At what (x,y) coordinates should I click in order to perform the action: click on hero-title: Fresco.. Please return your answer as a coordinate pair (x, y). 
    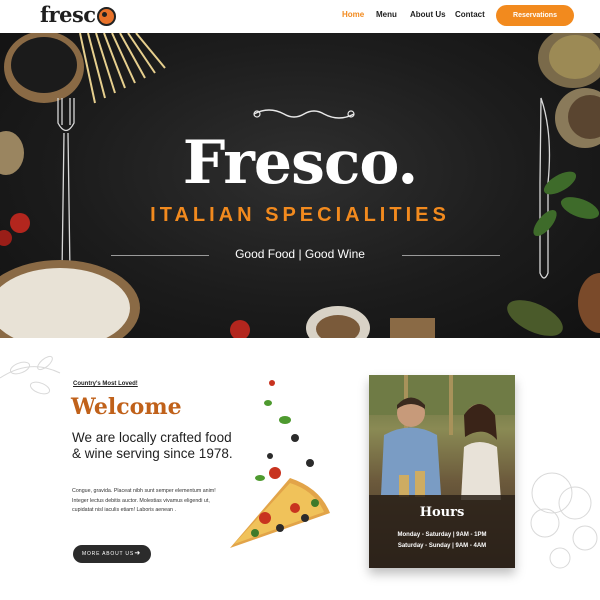
    Looking at the image, I should click on (300, 163).